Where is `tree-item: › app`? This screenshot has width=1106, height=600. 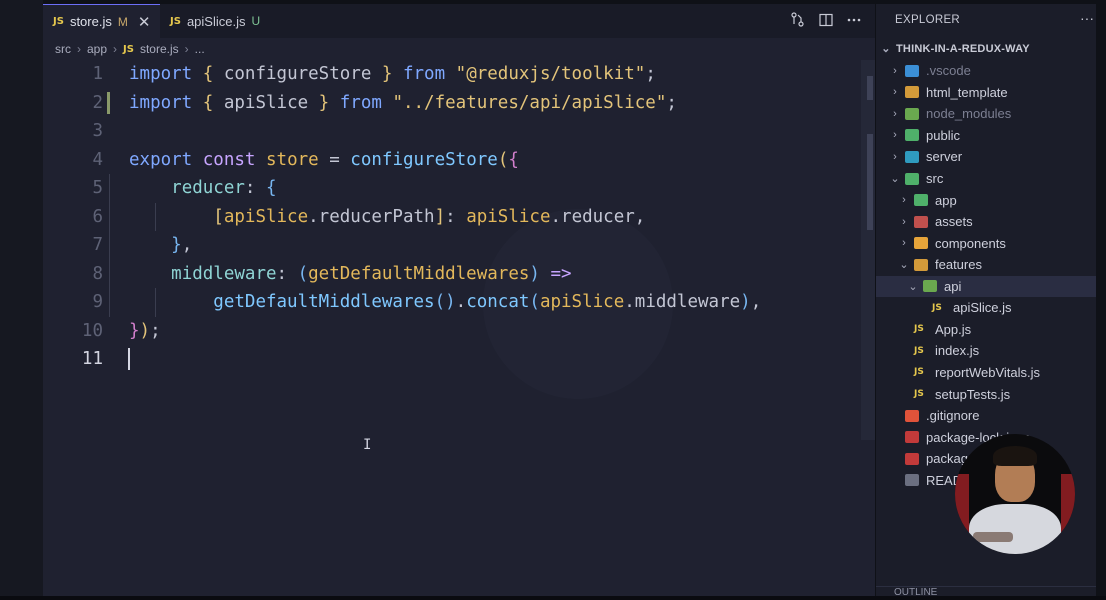
tree-item: › app is located at coordinates (986, 200).